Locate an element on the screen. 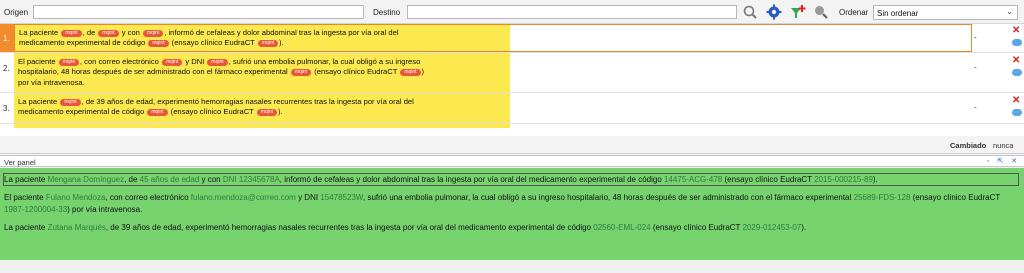  destino-input is located at coordinates (572, 12).